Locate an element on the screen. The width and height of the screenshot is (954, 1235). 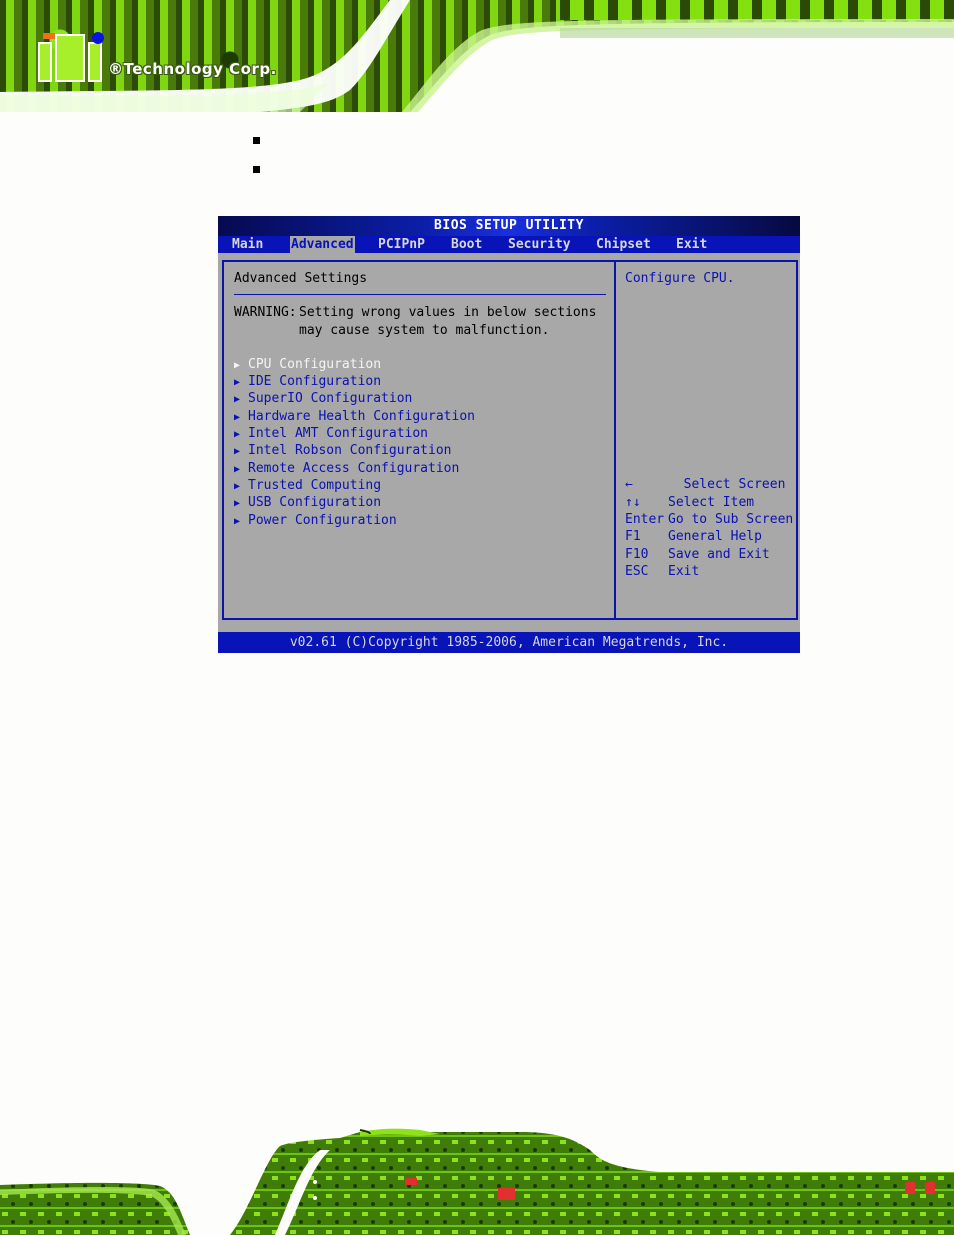
key-help-select-item: ↑↓ Select Item is located at coordinates (689, 502).